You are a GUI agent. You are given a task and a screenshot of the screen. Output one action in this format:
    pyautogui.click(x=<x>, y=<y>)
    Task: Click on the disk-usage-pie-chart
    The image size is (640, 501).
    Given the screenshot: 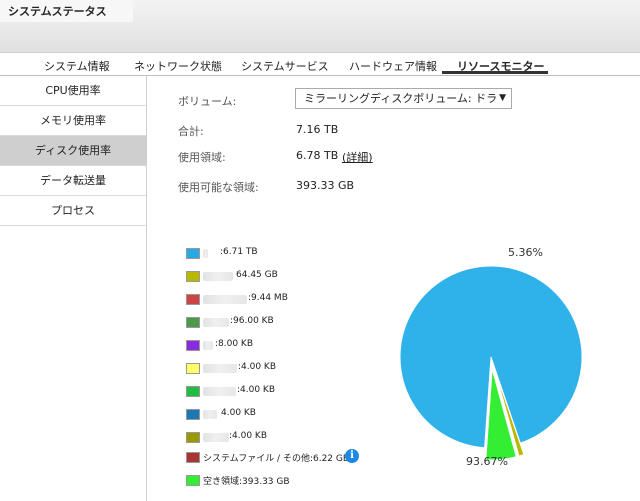 What is the action you would take?
    pyautogui.click(x=491, y=363)
    